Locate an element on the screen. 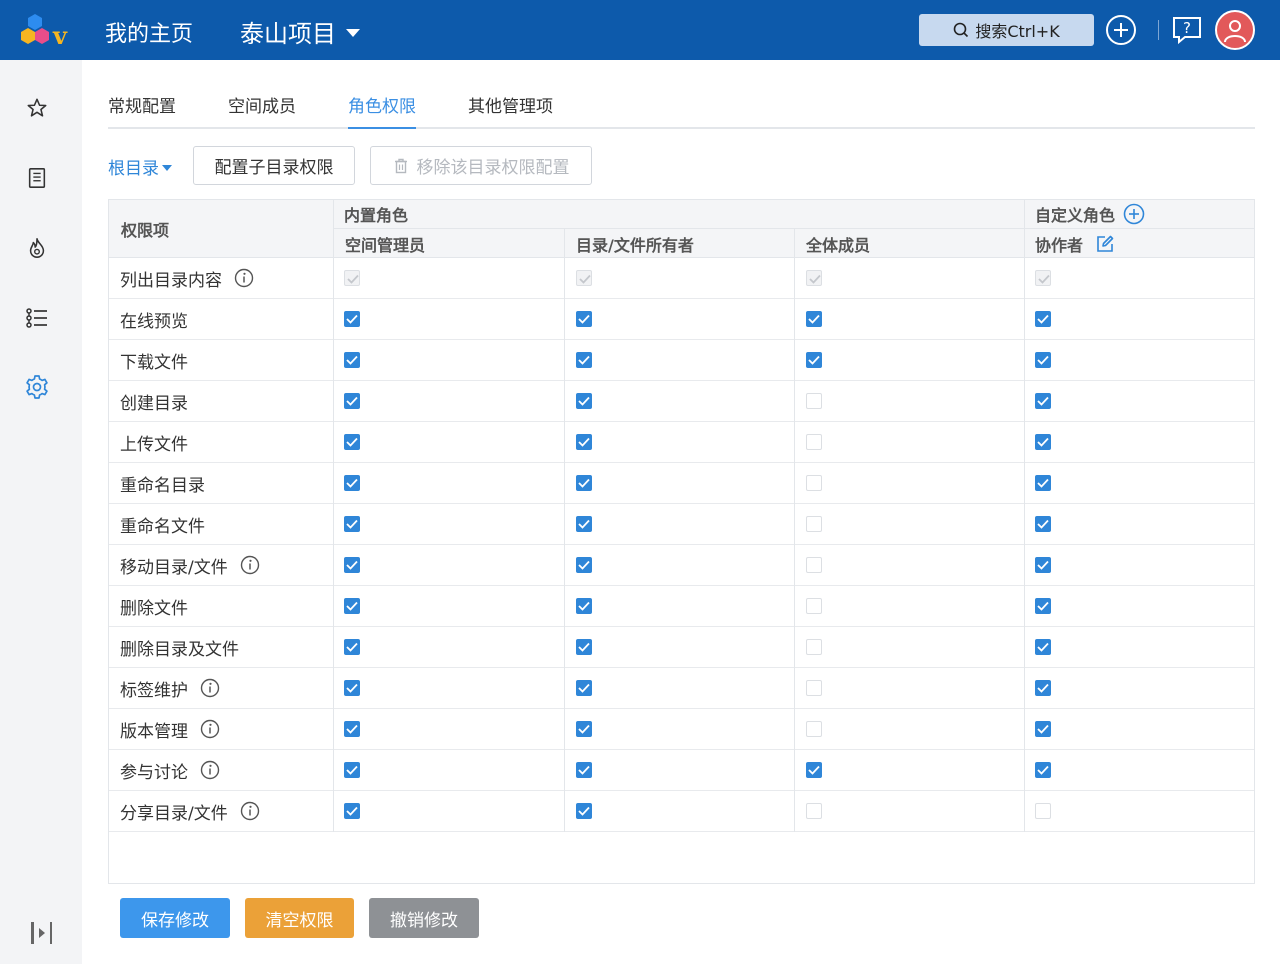  add-button is located at coordinates (1121, 30).